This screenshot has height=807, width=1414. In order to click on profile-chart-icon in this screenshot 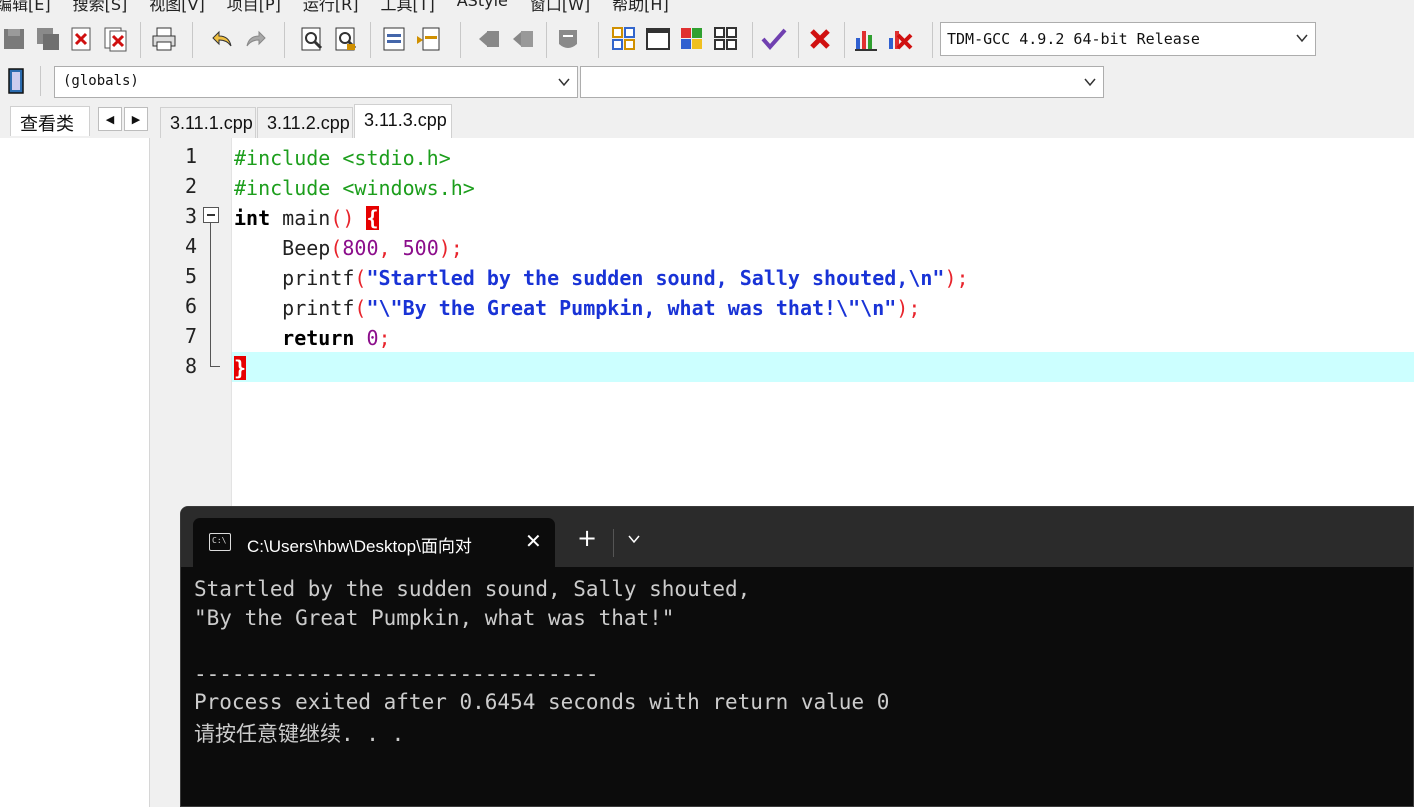, I will do `click(866, 39)`.